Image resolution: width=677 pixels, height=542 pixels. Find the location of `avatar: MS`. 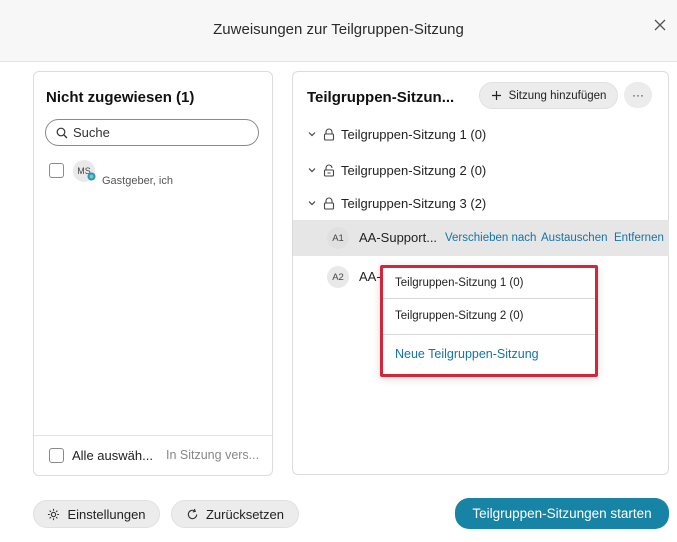

avatar: MS is located at coordinates (84, 171).